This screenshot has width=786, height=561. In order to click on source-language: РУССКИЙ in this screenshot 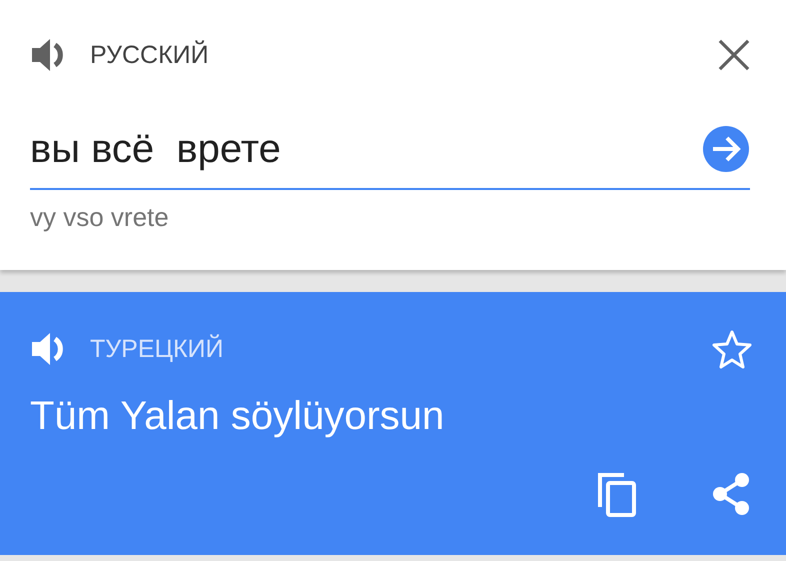, I will do `click(150, 55)`.